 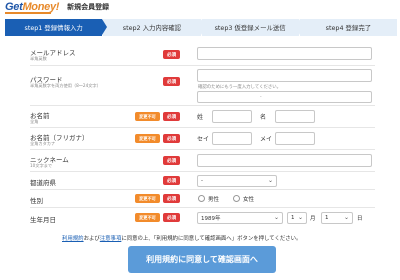 I want to click on step-2: step2 入力内容確認, so click(x=154, y=27).